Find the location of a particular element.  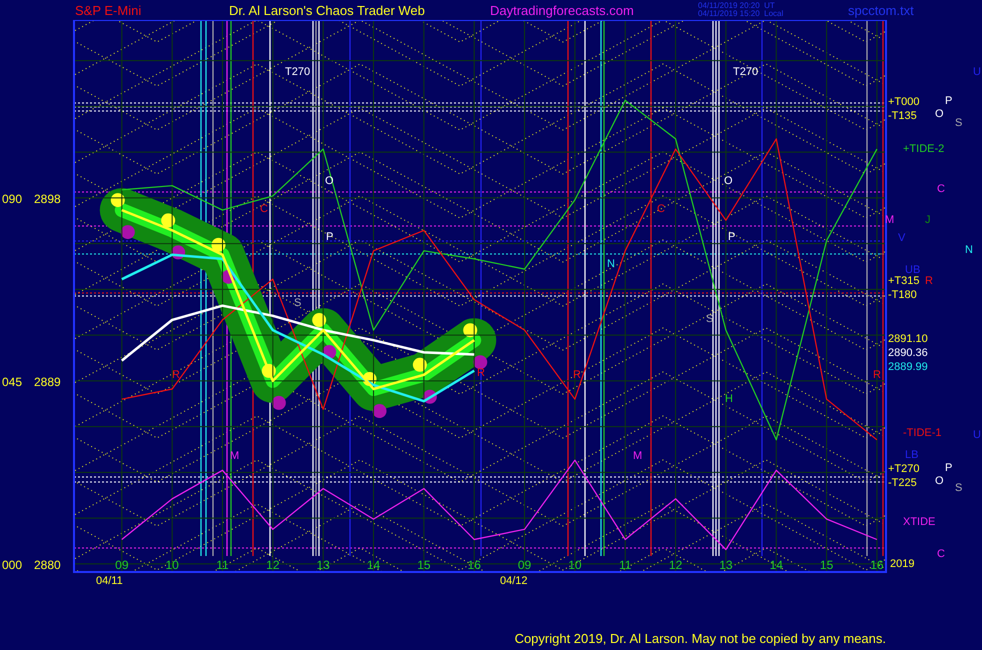

y-tick-label: 2898 is located at coordinates (47, 199).